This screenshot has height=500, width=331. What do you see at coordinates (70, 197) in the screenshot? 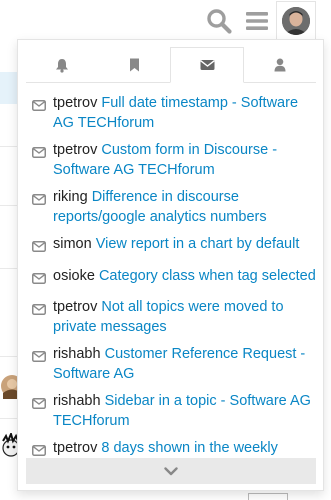
I see `notification-username: riking` at bounding box center [70, 197].